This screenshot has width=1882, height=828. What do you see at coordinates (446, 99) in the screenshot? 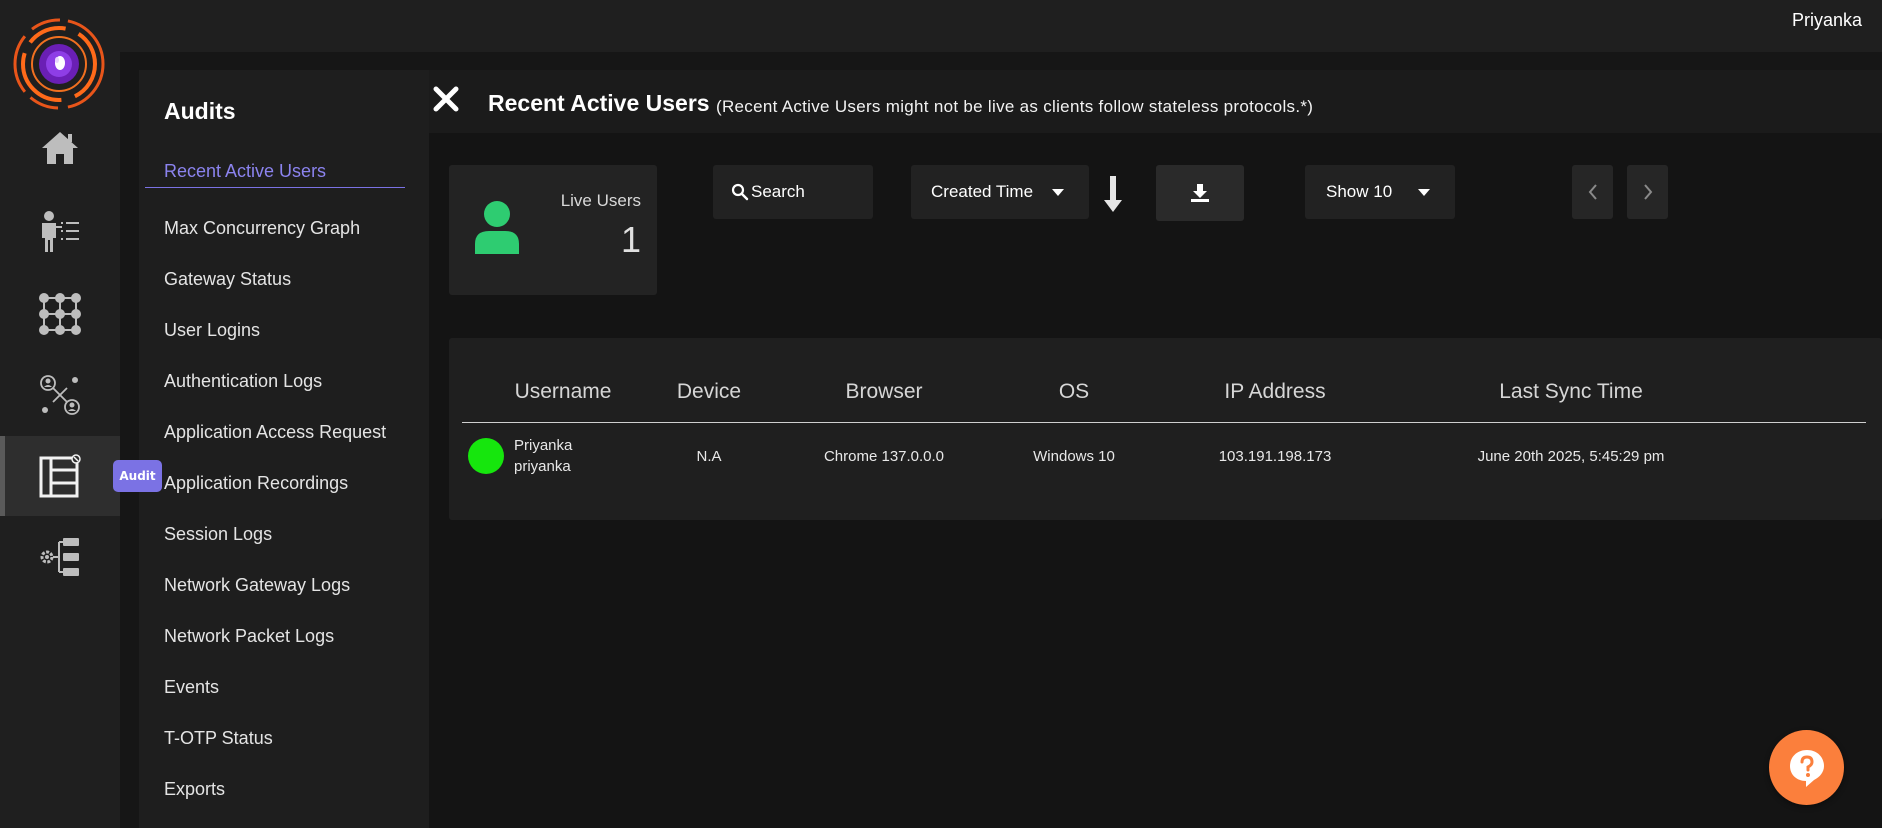
I see `close-icon` at bounding box center [446, 99].